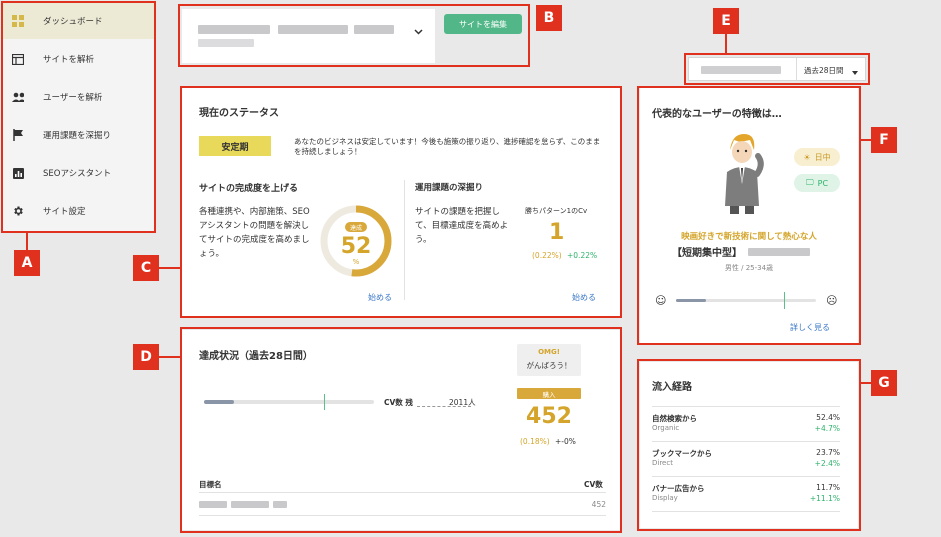 This screenshot has width=941, height=537. I want to click on sidebar-item-site-analysis: サイトを解析, so click(78, 59).